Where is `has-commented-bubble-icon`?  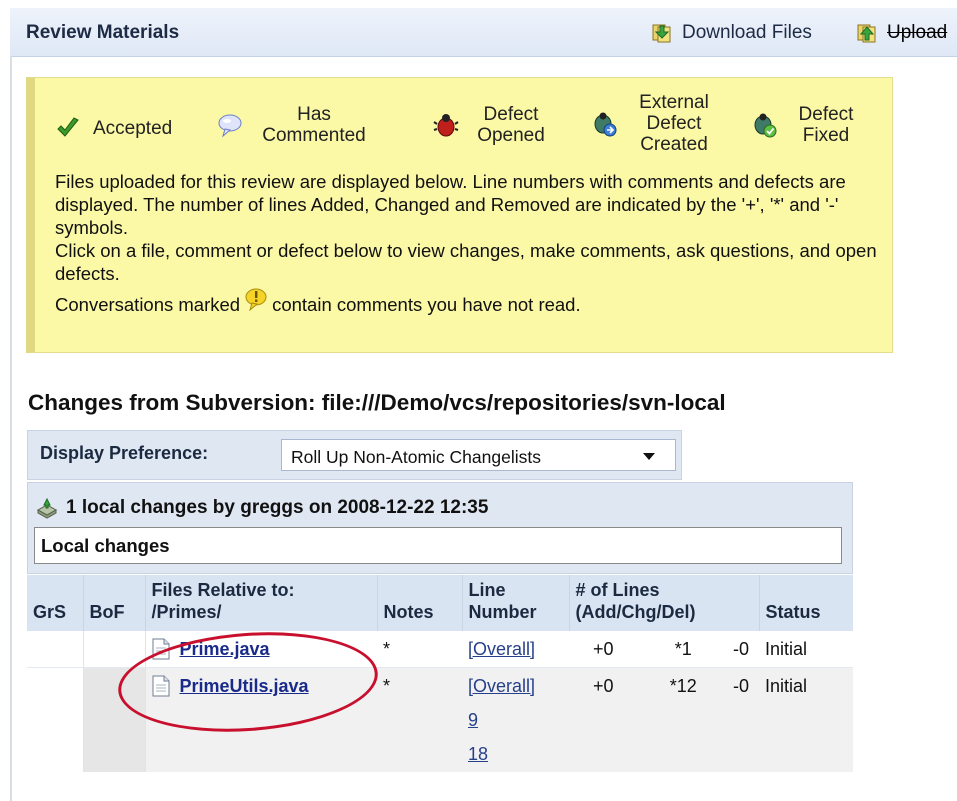 has-commented-bubble-icon is located at coordinates (230, 126).